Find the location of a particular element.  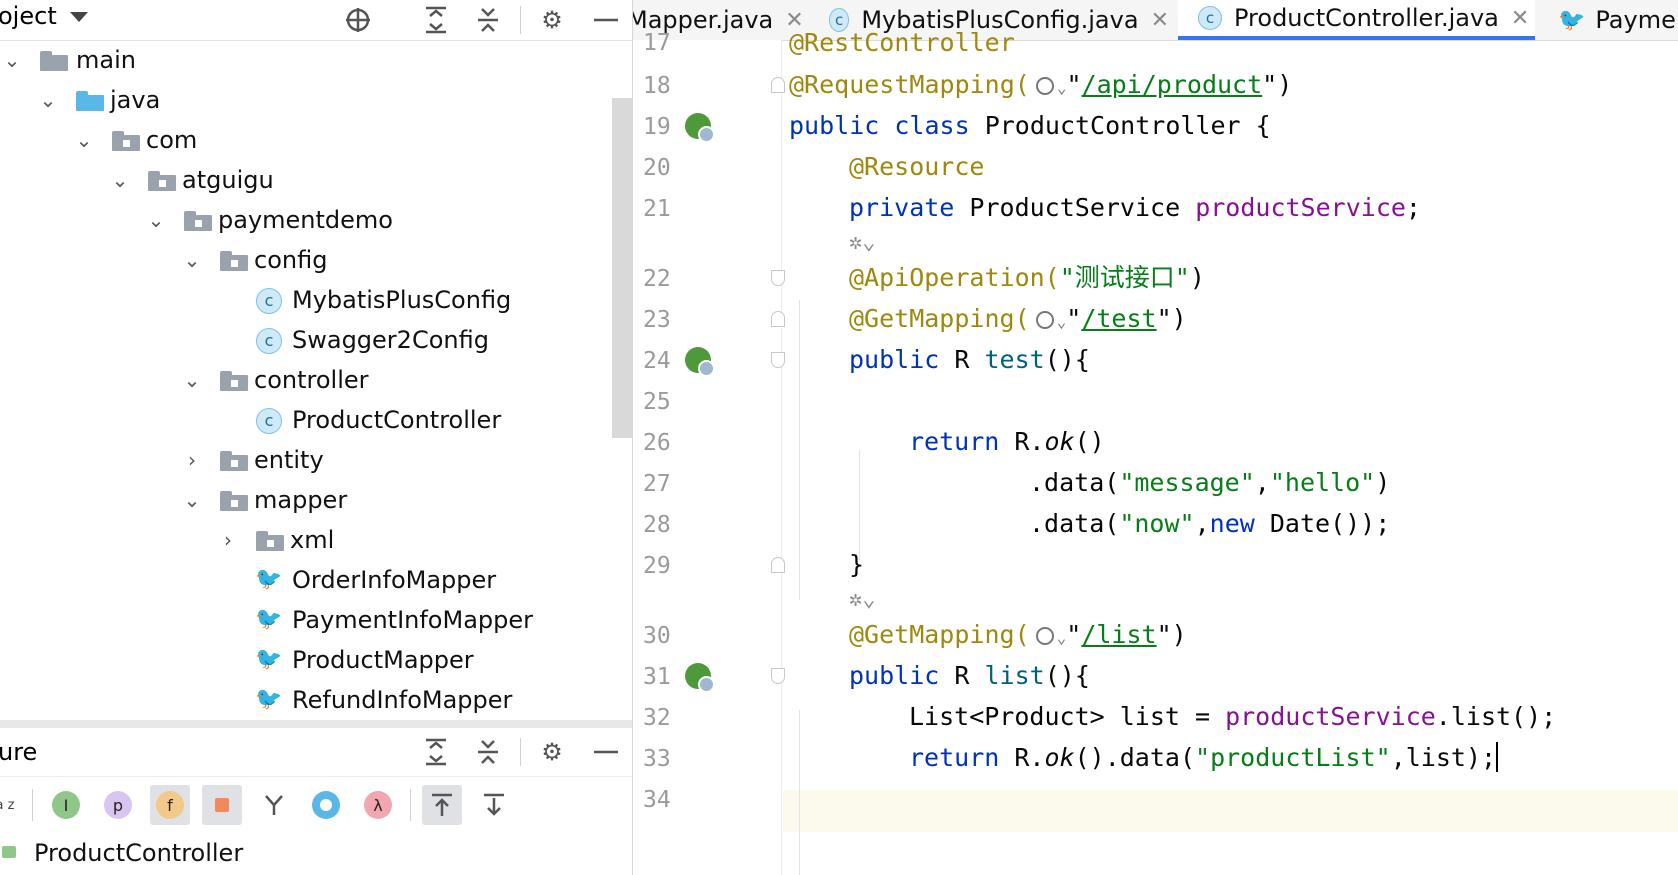

sort-alpha-icon: a z is located at coordinates (10, 805).